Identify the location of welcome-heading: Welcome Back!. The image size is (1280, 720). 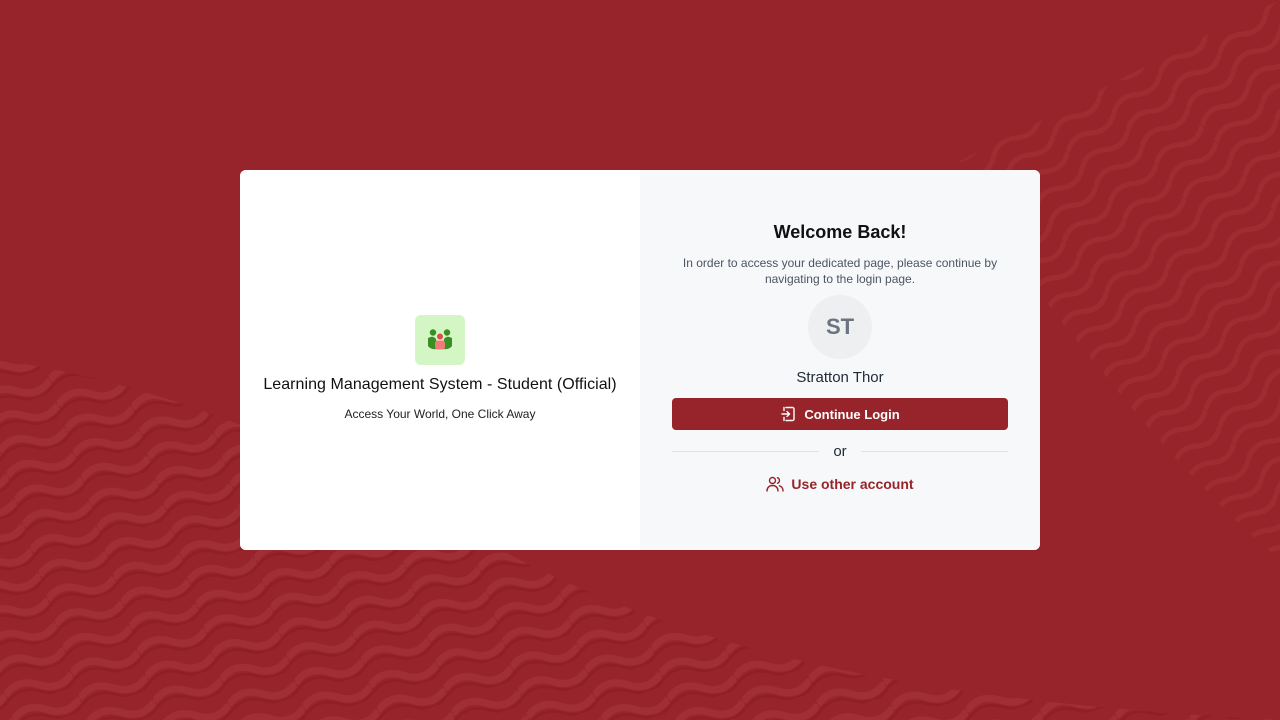
(840, 232).